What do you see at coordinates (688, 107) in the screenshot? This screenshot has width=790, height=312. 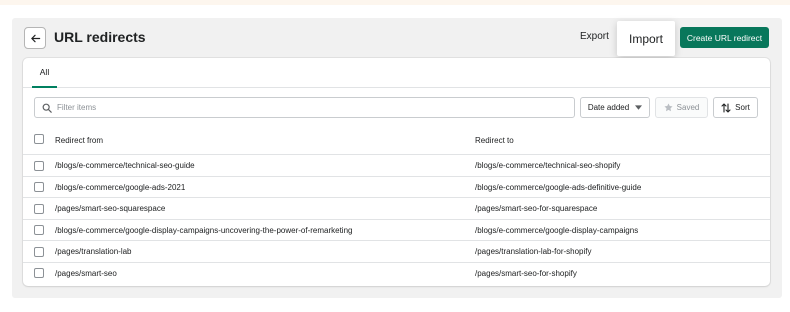 I see `saved-label: Saved` at bounding box center [688, 107].